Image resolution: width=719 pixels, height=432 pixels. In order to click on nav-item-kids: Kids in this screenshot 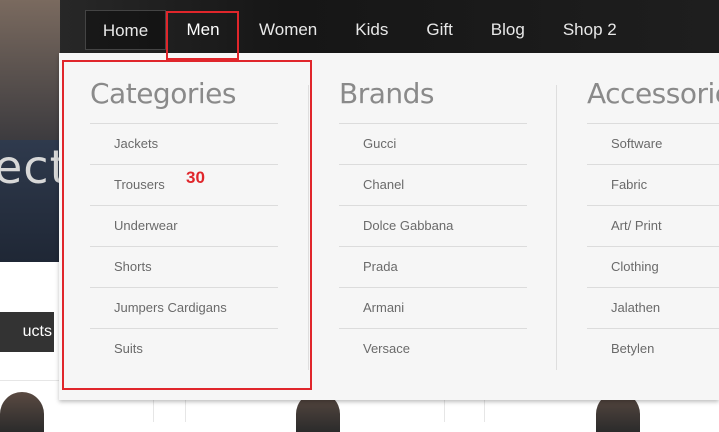, I will do `click(371, 30)`.